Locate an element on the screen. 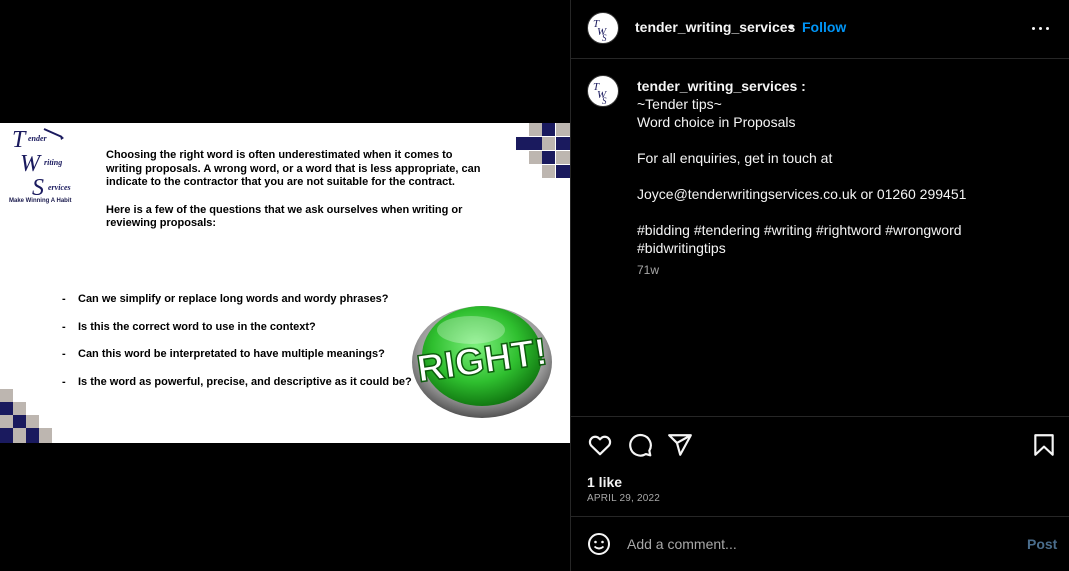  avatar: T W S is located at coordinates (603, 28).